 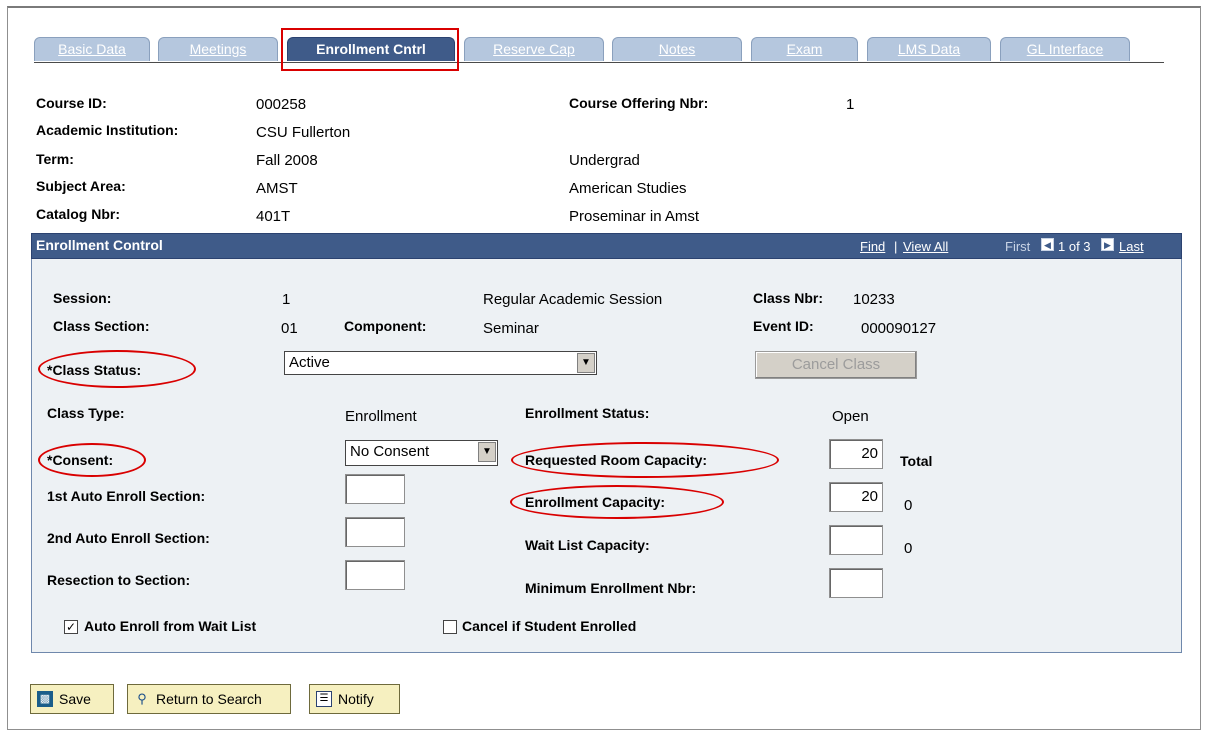 I want to click on tab-label: Meetings, so click(x=218, y=49).